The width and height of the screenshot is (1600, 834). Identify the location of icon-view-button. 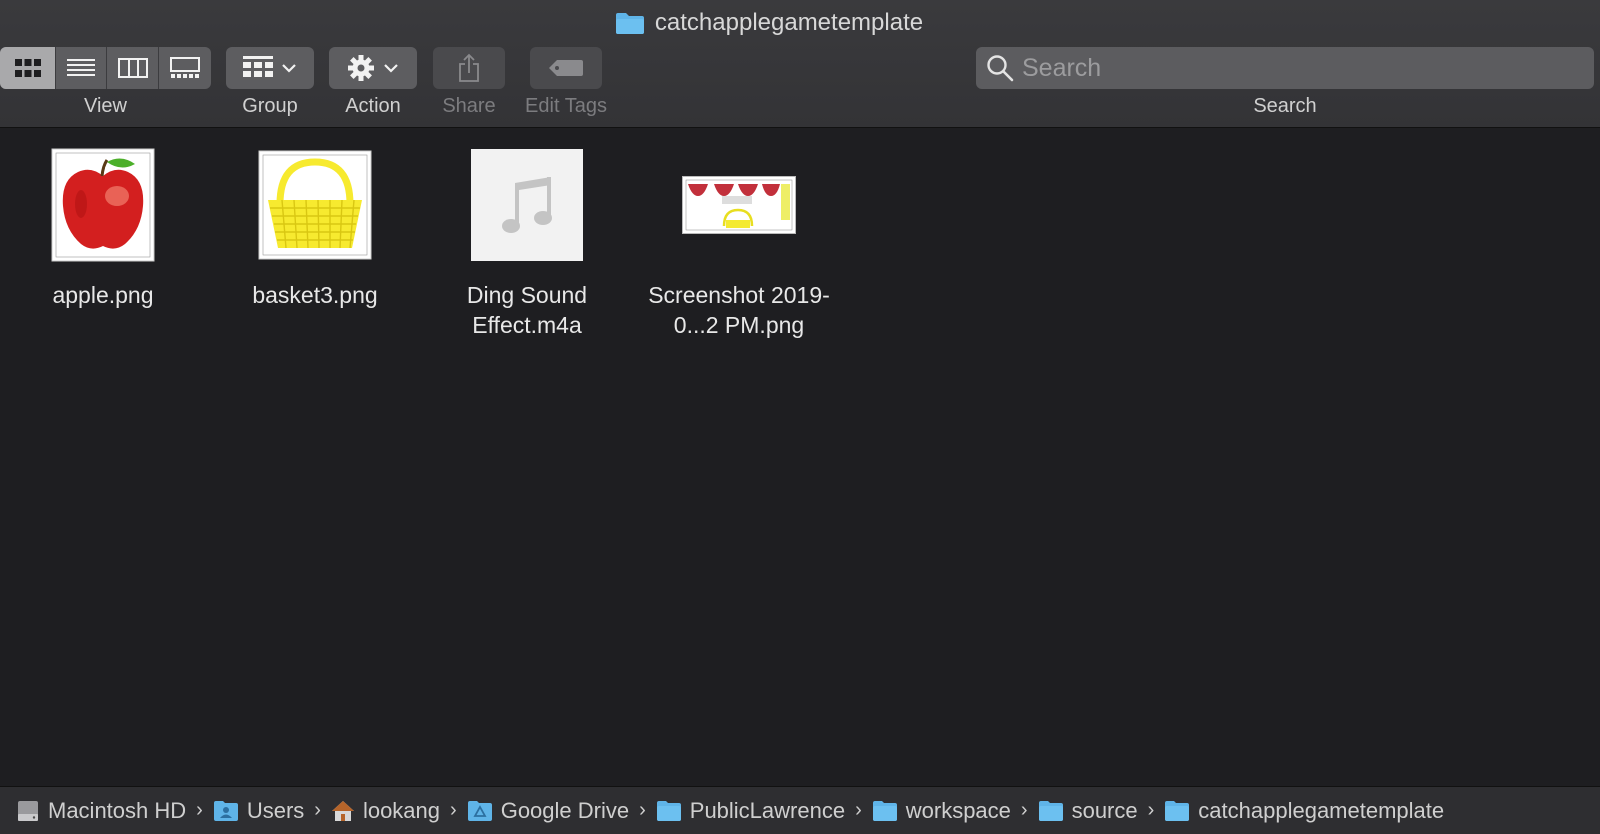
(28, 68).